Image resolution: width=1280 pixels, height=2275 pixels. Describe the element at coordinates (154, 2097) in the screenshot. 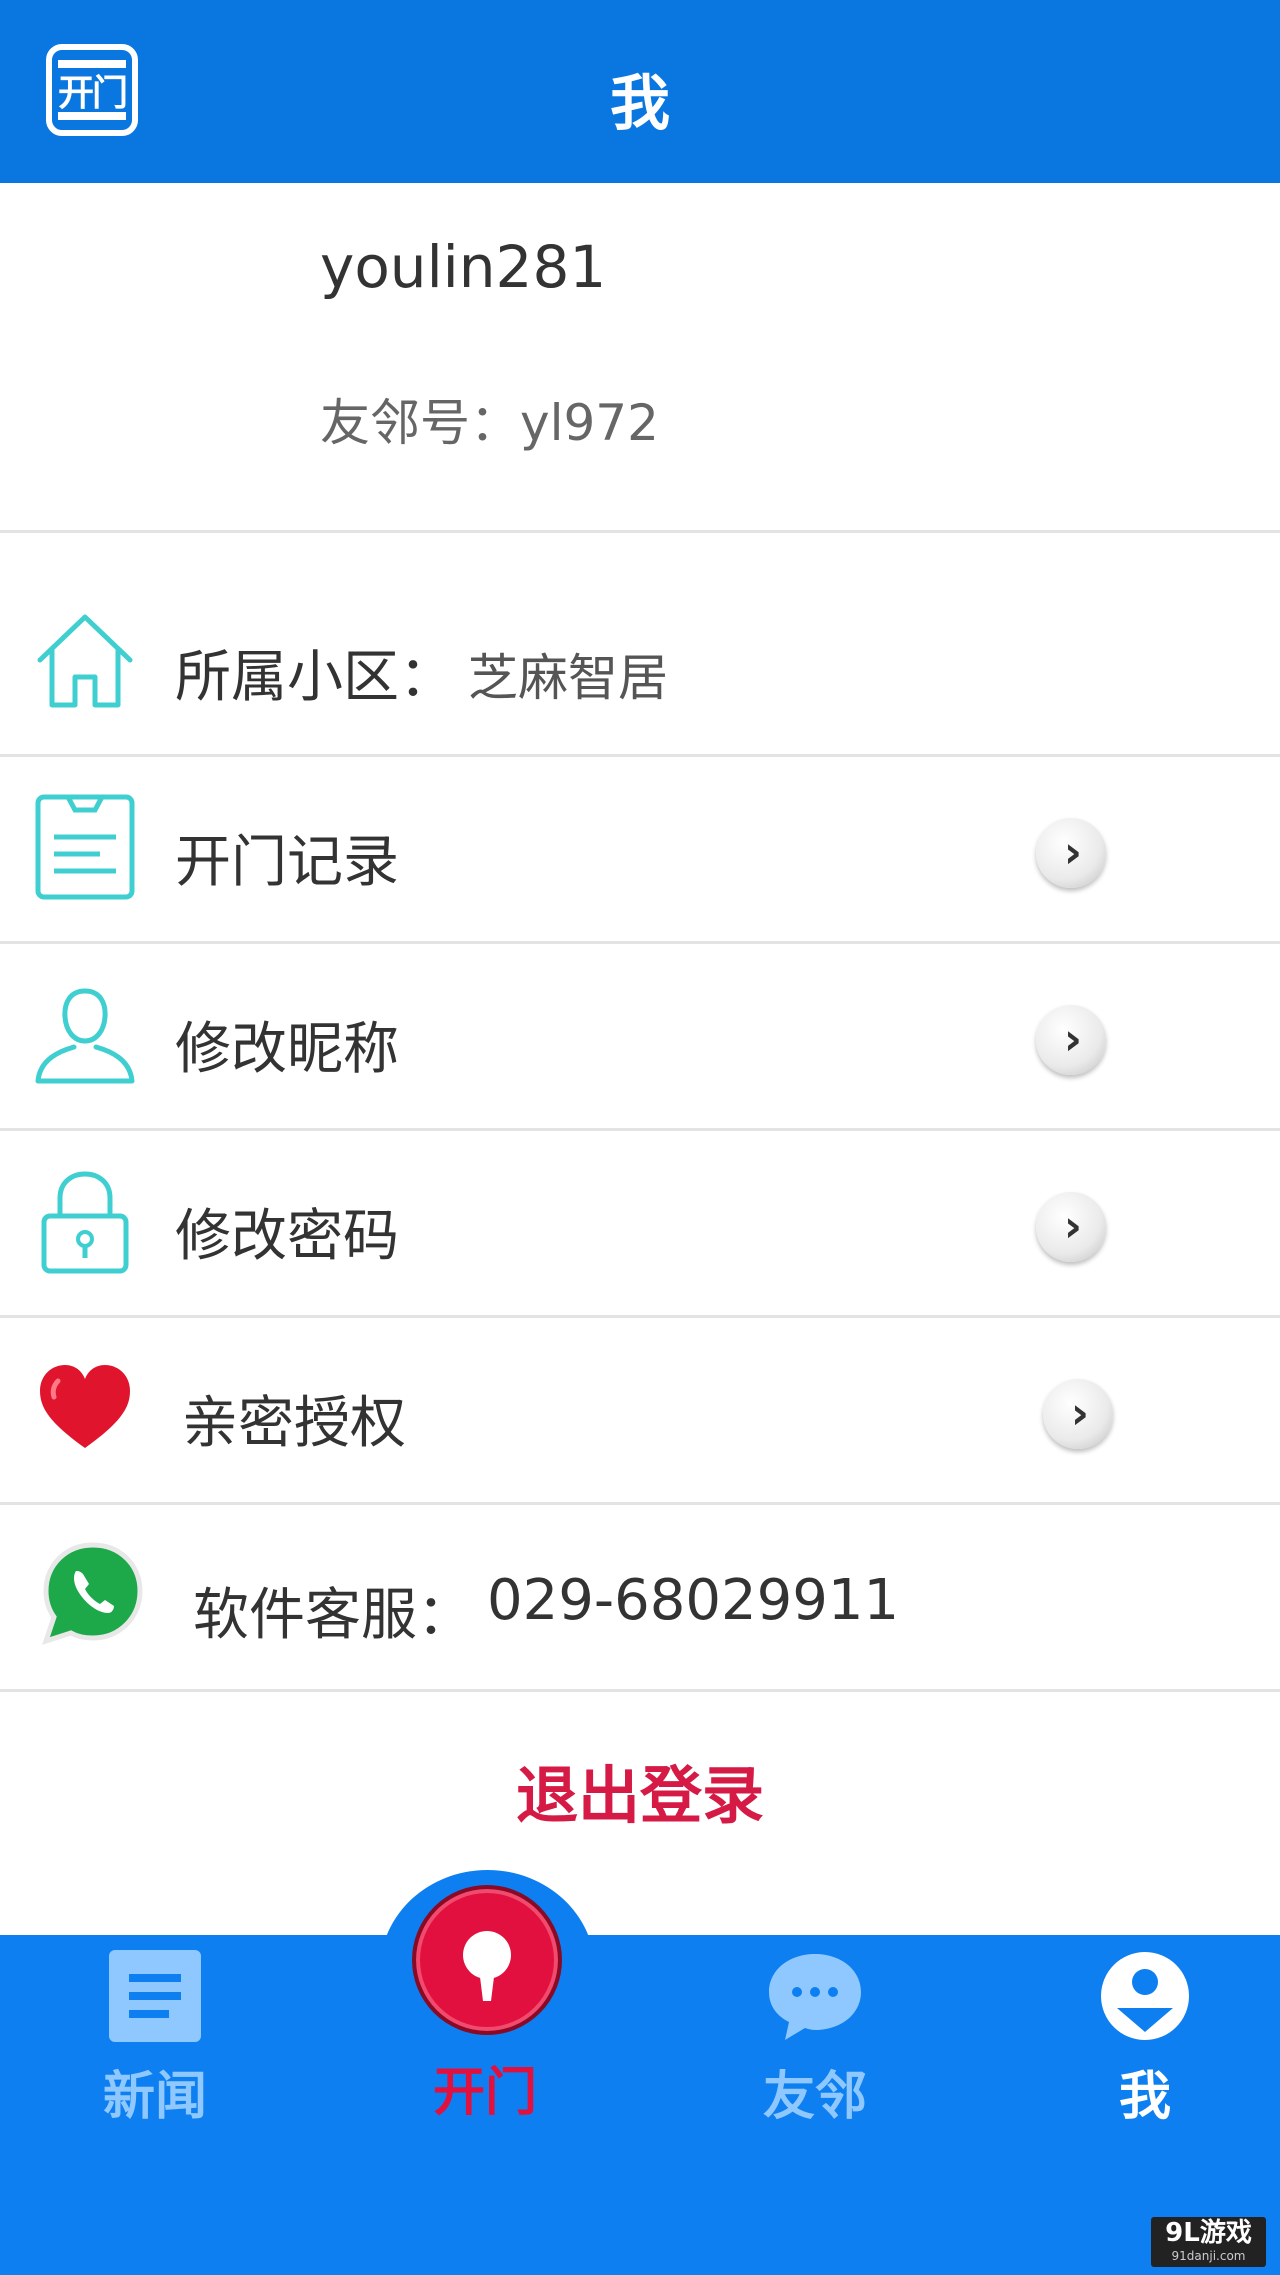

I see `nav-news-label: 新闻` at that location.